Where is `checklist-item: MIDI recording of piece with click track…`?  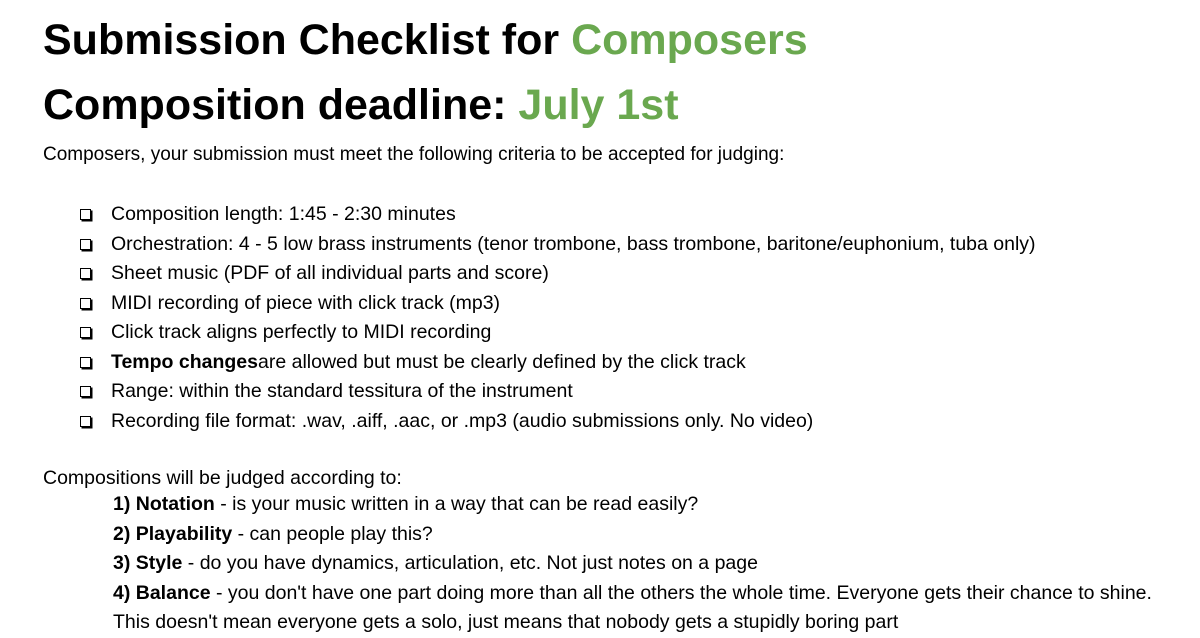
checklist-item: MIDI recording of piece with click track… is located at coordinates (558, 304).